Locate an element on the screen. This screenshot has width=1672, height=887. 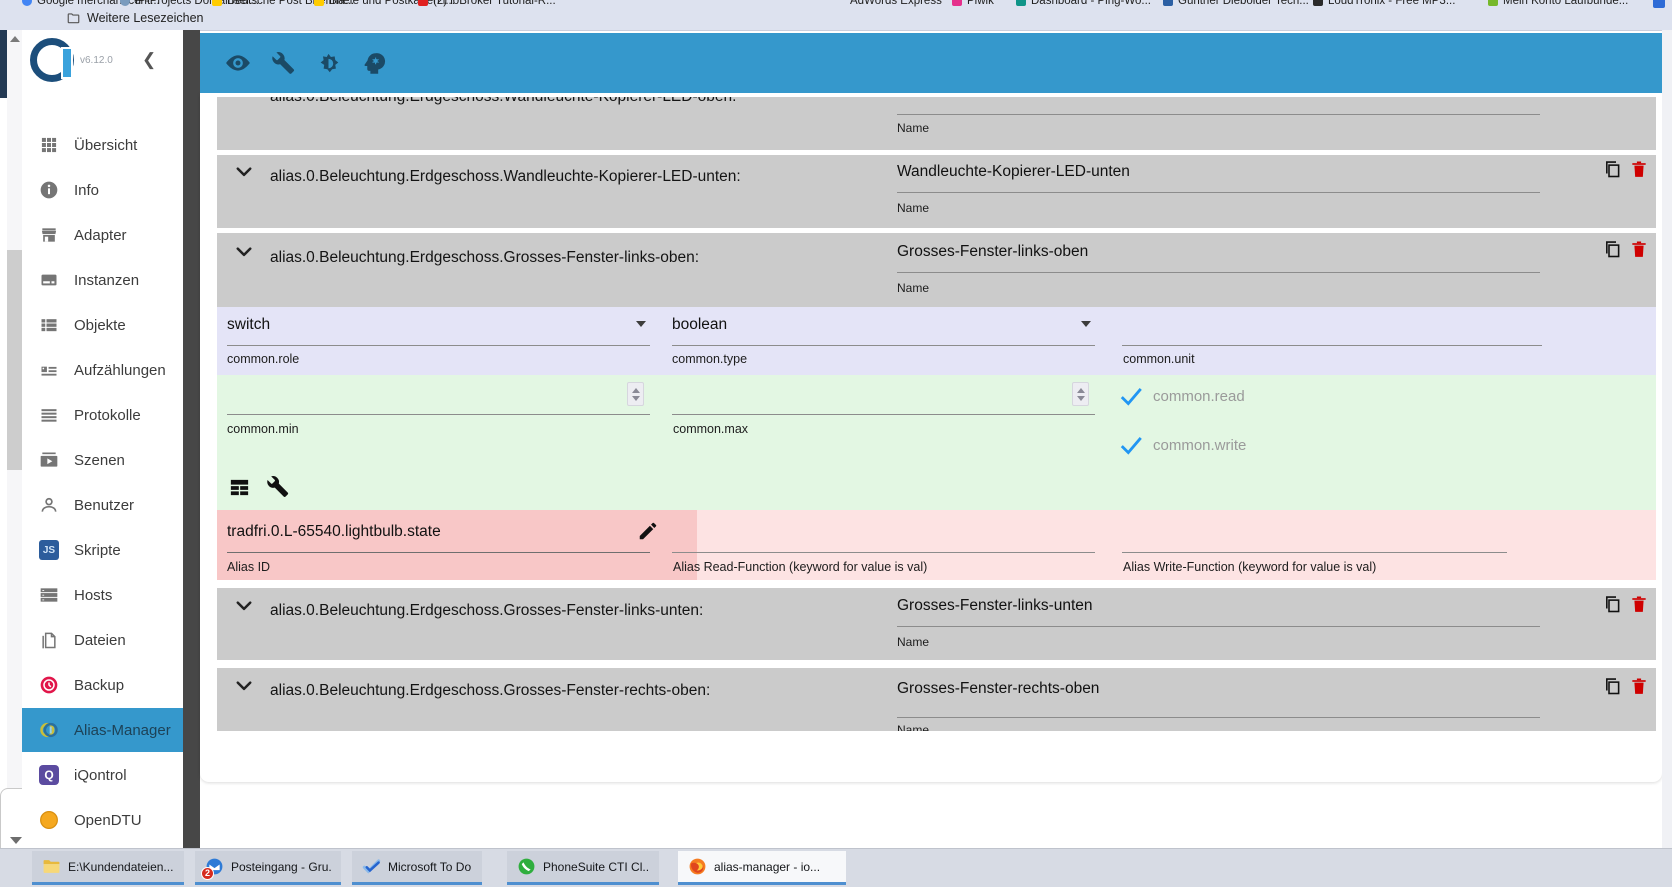
sidebar-item-label: Adapter is located at coordinates (100, 235).